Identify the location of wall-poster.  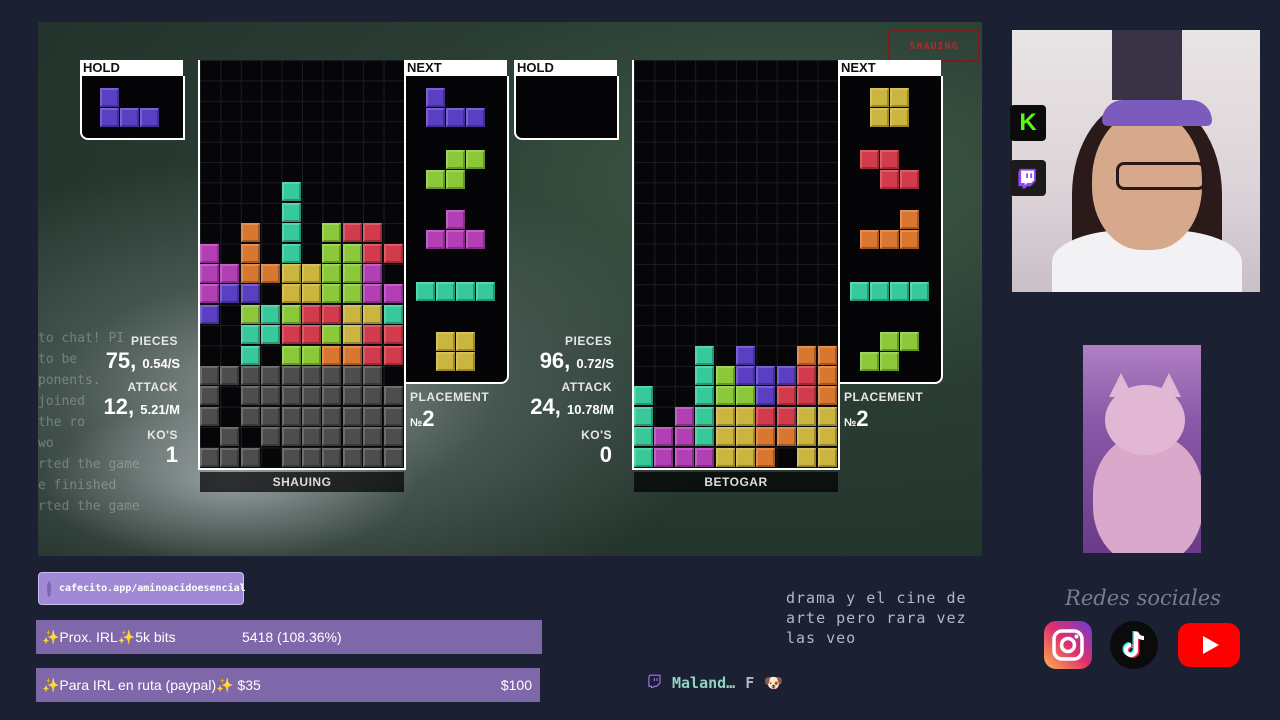
(1147, 65).